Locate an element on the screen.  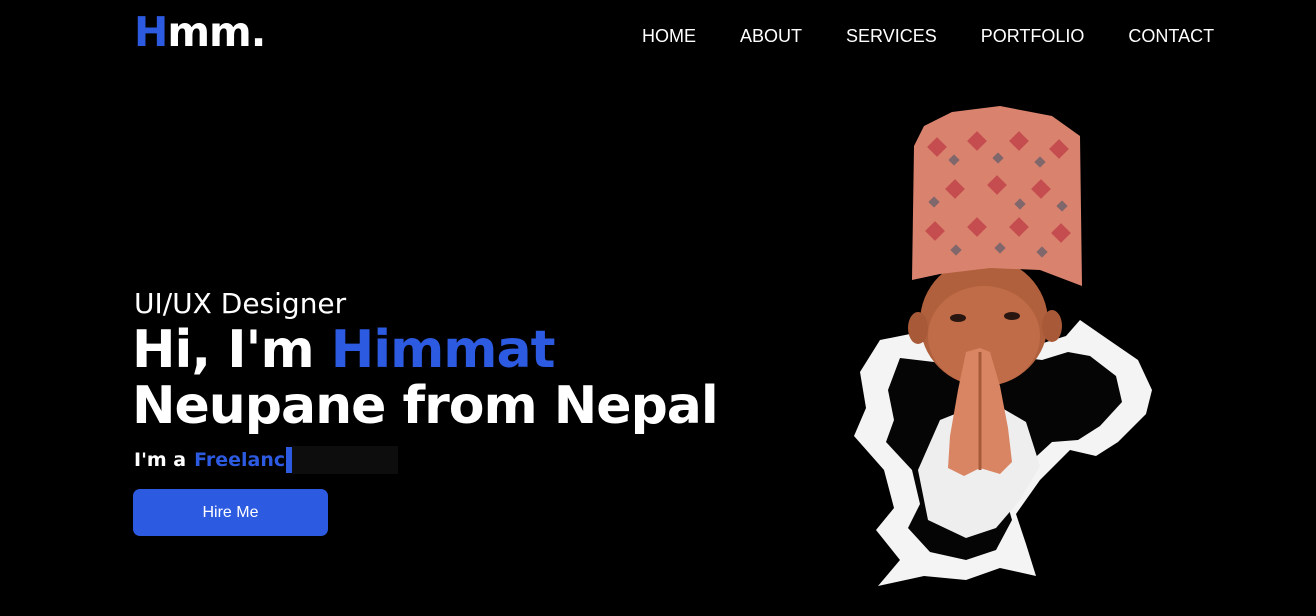
typing-placeholder-area is located at coordinates (345, 460).